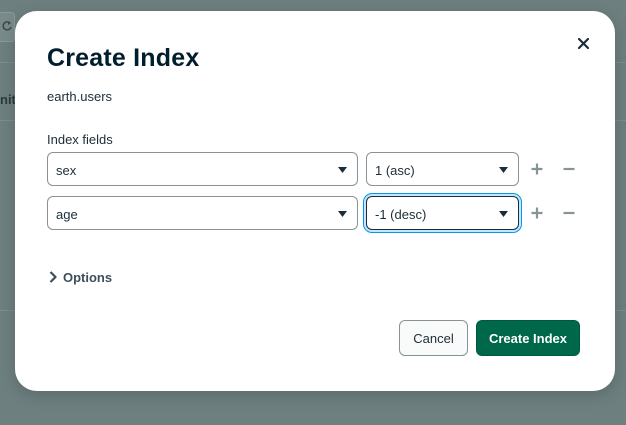 The image size is (626, 425). I want to click on index-type-value: -1 (desc), so click(401, 214).